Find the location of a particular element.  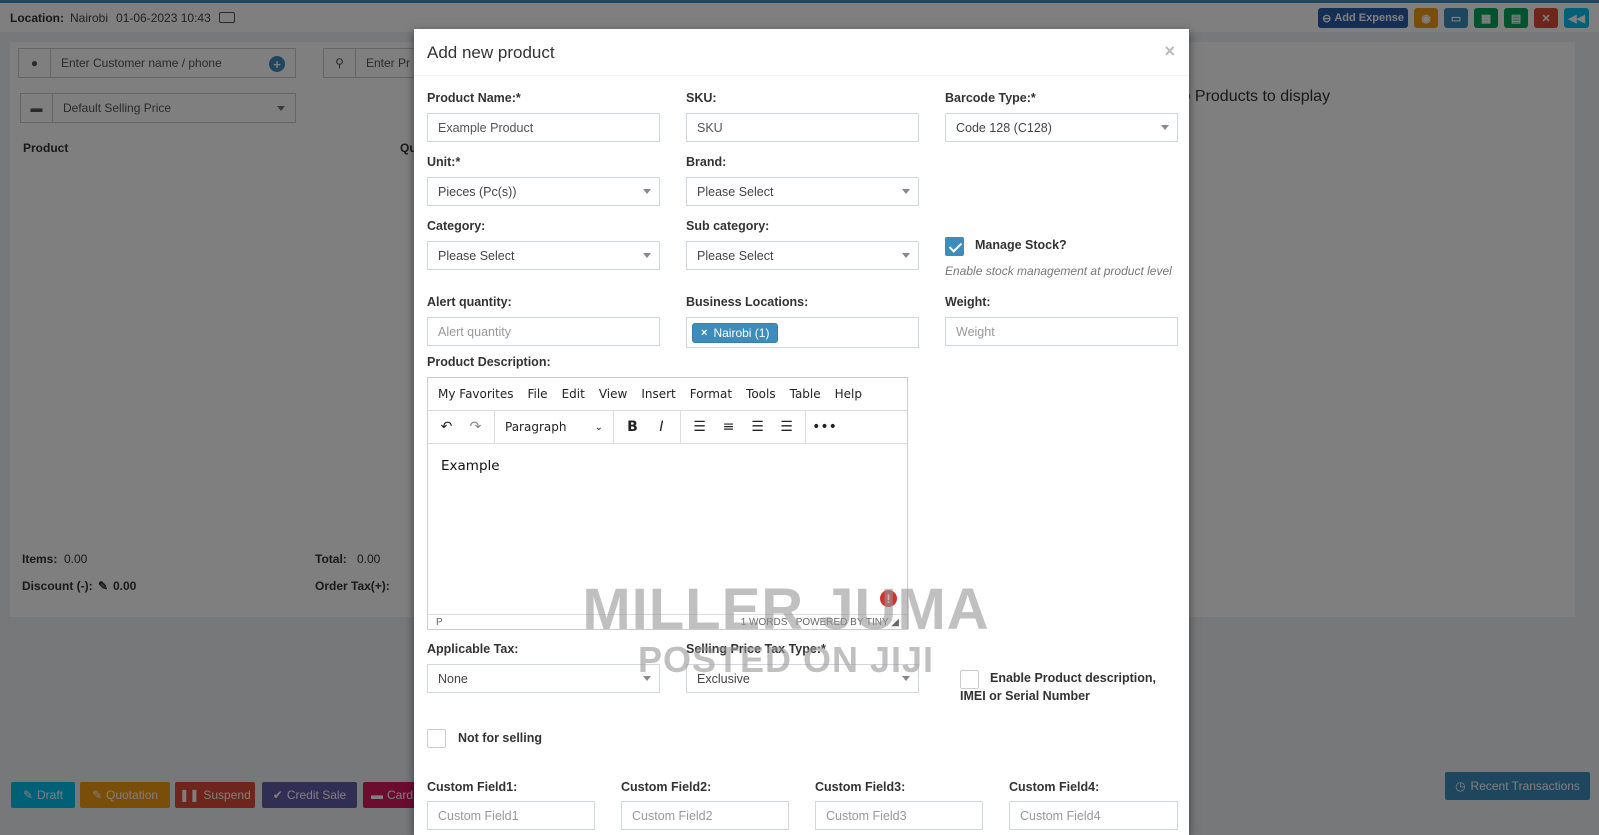

menu-tools: Tools is located at coordinates (761, 394).